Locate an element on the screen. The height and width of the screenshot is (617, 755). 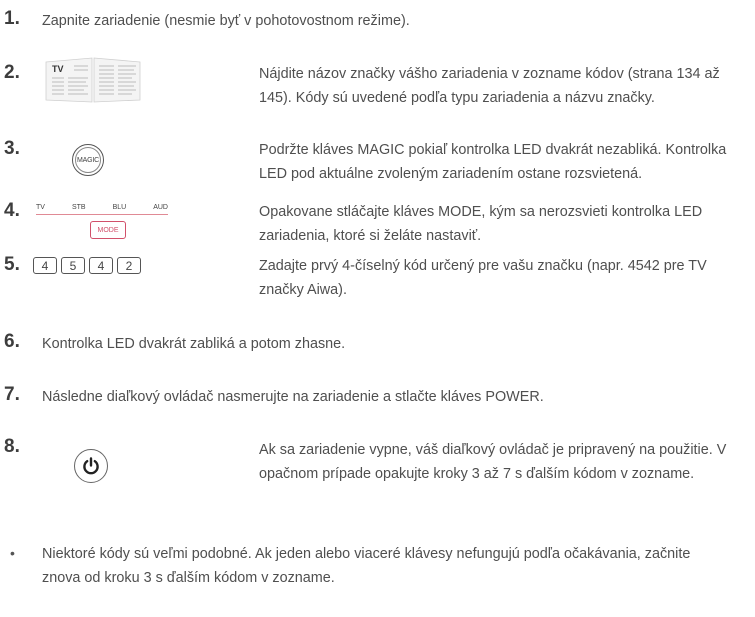
device-label-aud: AUD is located at coordinates (160, 207).